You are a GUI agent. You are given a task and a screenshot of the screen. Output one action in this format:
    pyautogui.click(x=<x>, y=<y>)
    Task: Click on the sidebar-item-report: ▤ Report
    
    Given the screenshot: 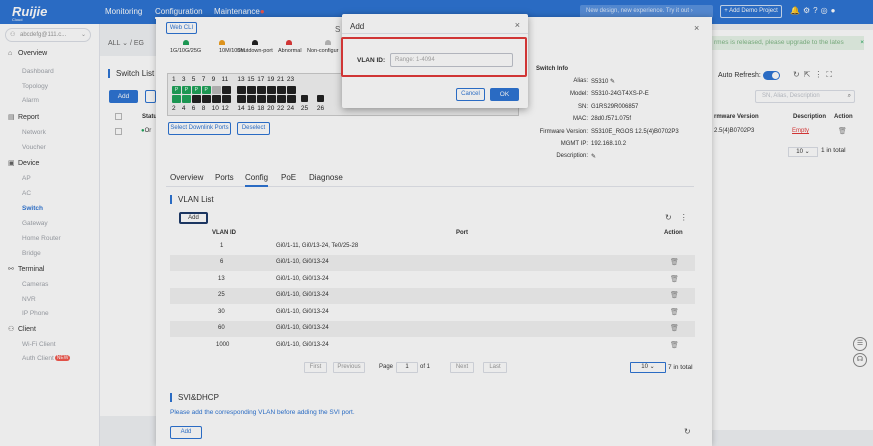 What is the action you would take?
    pyautogui.click(x=23, y=117)
    